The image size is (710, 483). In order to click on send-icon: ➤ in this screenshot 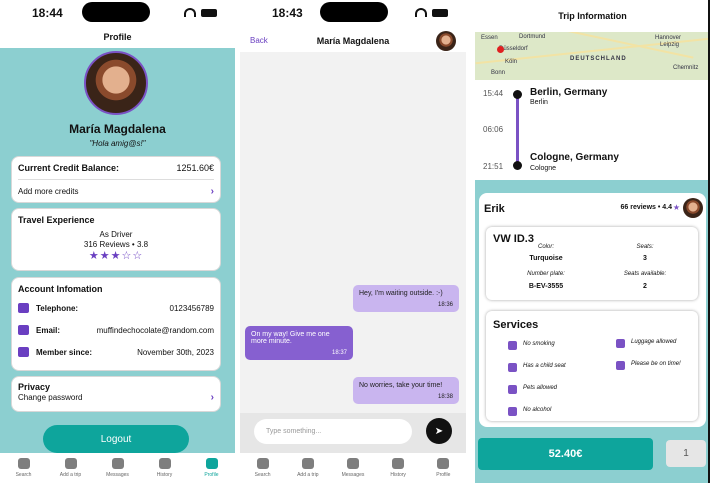, I will do `click(439, 431)`.